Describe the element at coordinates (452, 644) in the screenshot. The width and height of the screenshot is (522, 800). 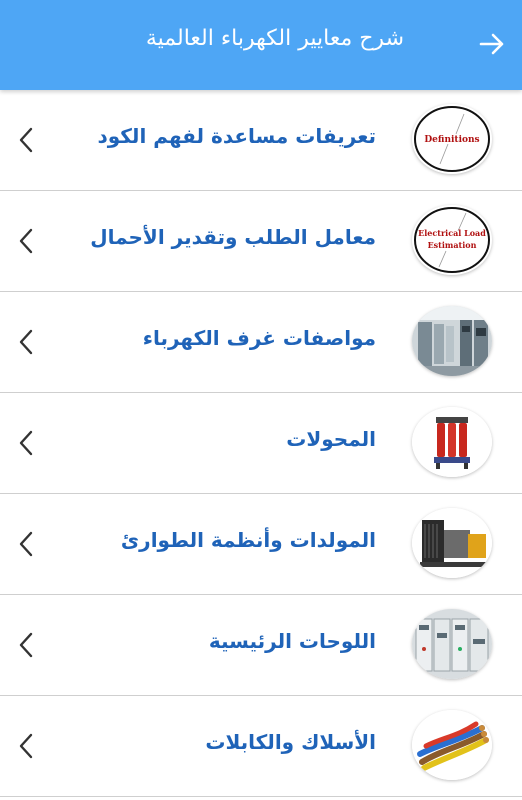
I see `main-panels-image` at that location.